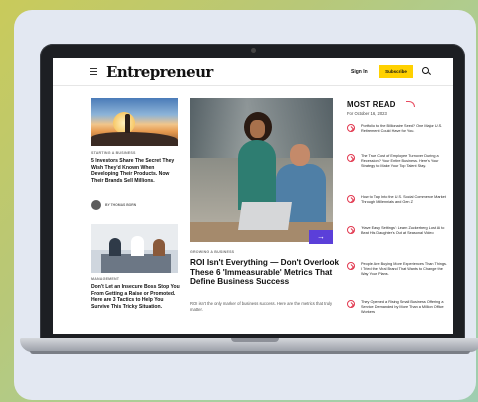  I want to click on story1-byline: BY THOMAS BORN, so click(136, 205).